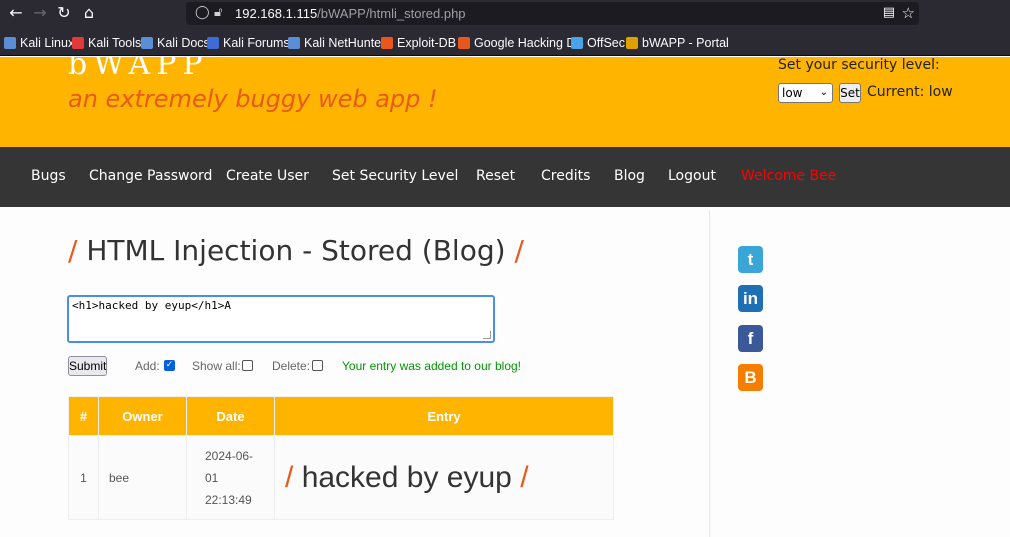 This screenshot has height=537, width=1010. I want to click on insecure-lock-icon: 🔓︎, so click(218, 12).